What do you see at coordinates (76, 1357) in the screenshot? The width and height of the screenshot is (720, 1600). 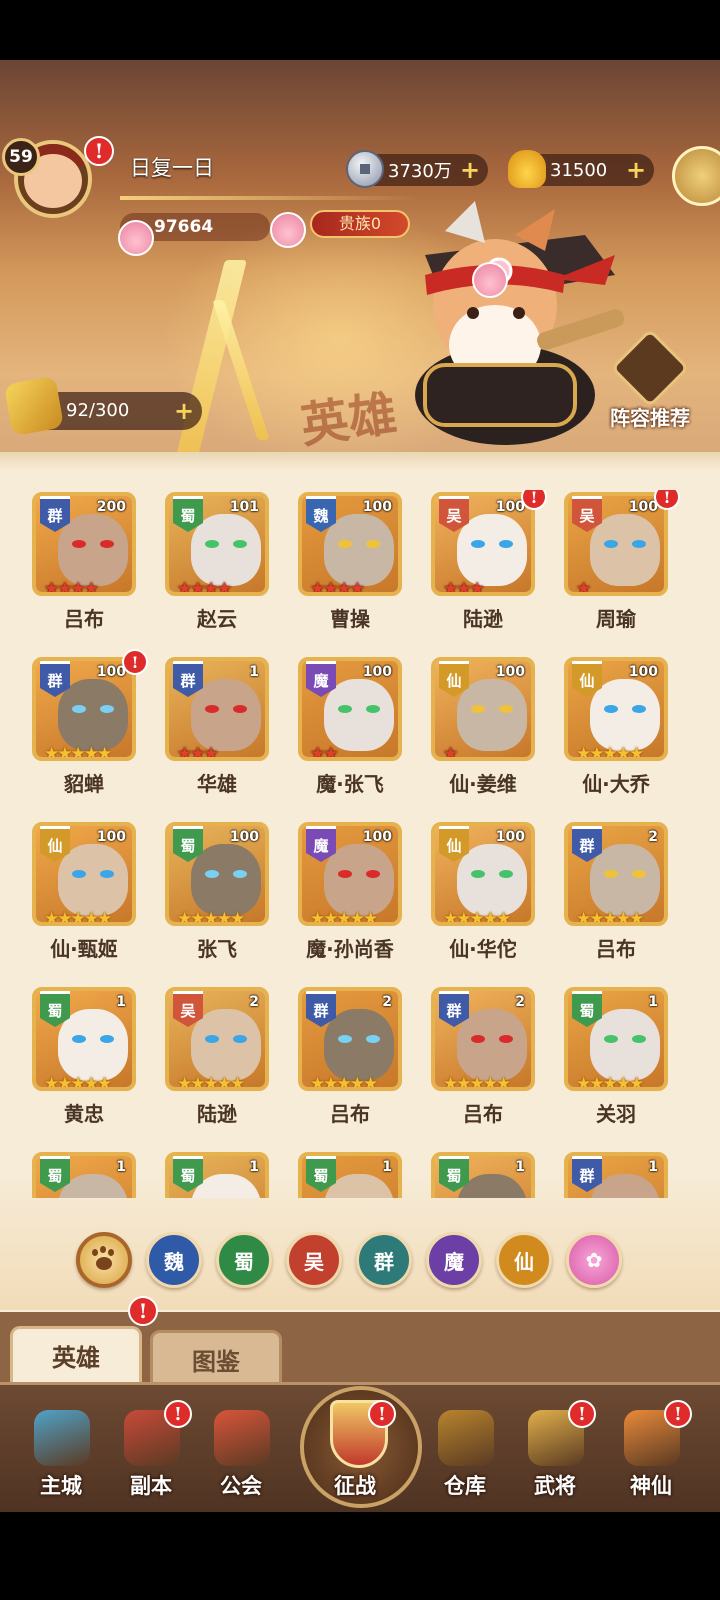 I see `tab-heroes: 英雄` at bounding box center [76, 1357].